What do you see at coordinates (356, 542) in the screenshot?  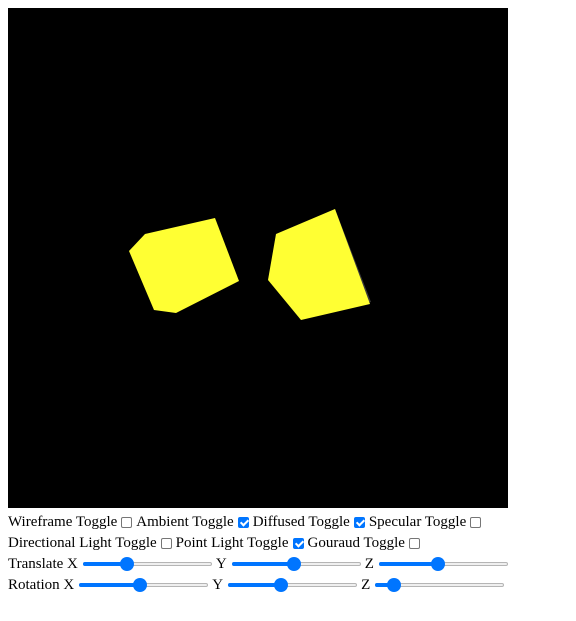 I see `gouraud-toggle-label: Gouraud Toggle` at bounding box center [356, 542].